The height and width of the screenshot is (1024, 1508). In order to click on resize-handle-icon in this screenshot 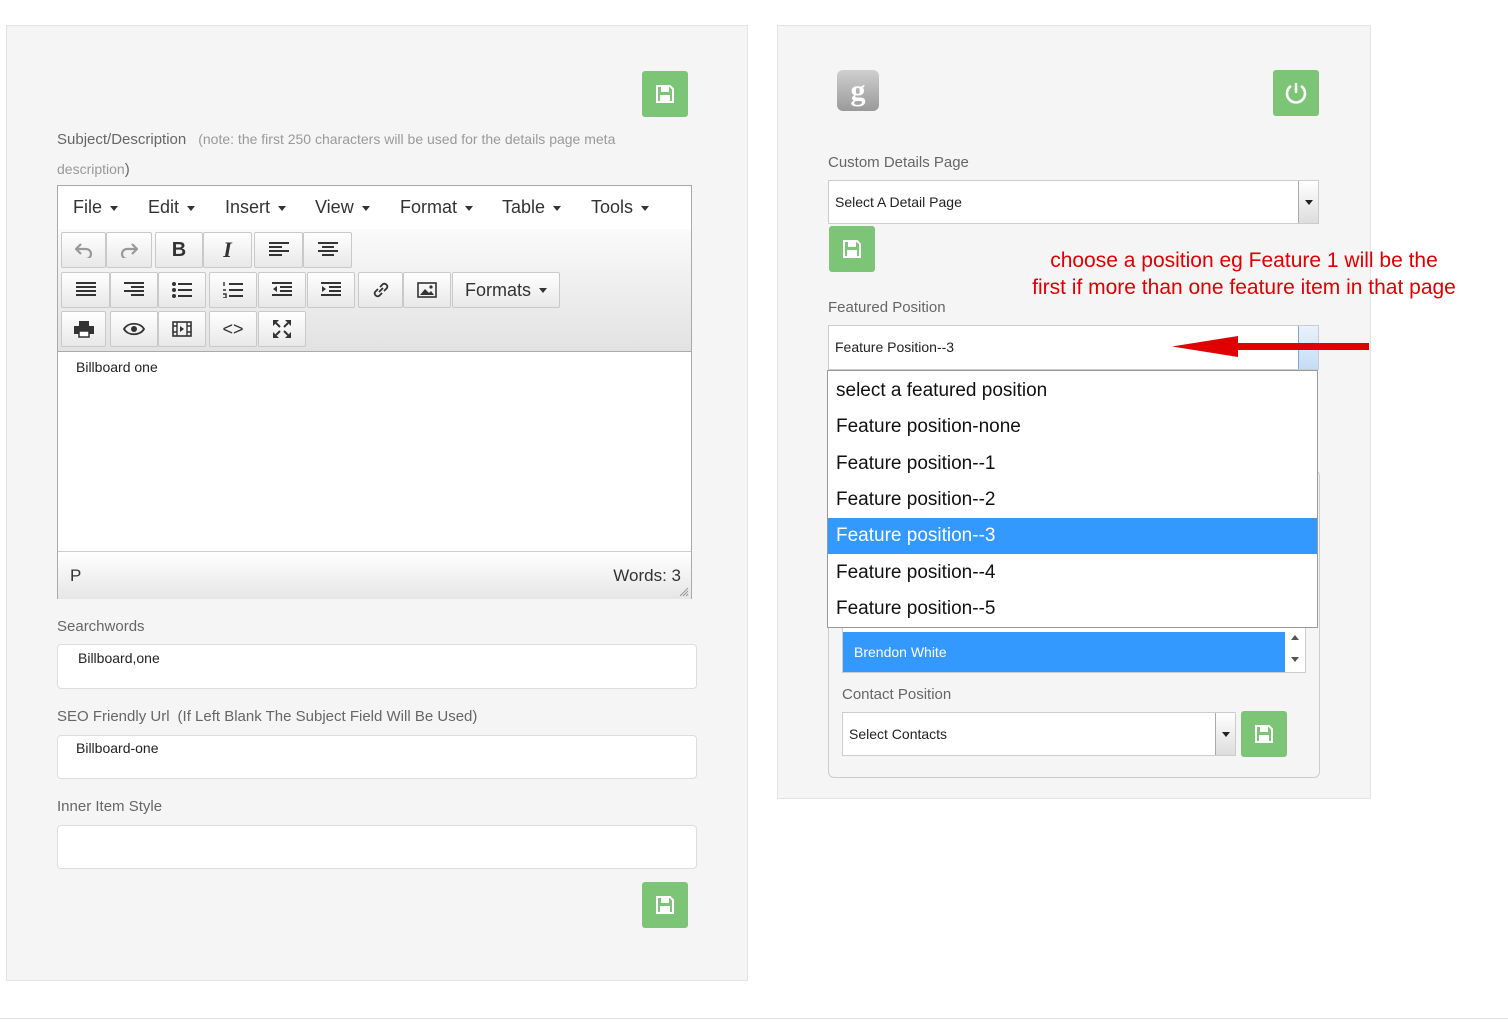, I will do `click(684, 592)`.